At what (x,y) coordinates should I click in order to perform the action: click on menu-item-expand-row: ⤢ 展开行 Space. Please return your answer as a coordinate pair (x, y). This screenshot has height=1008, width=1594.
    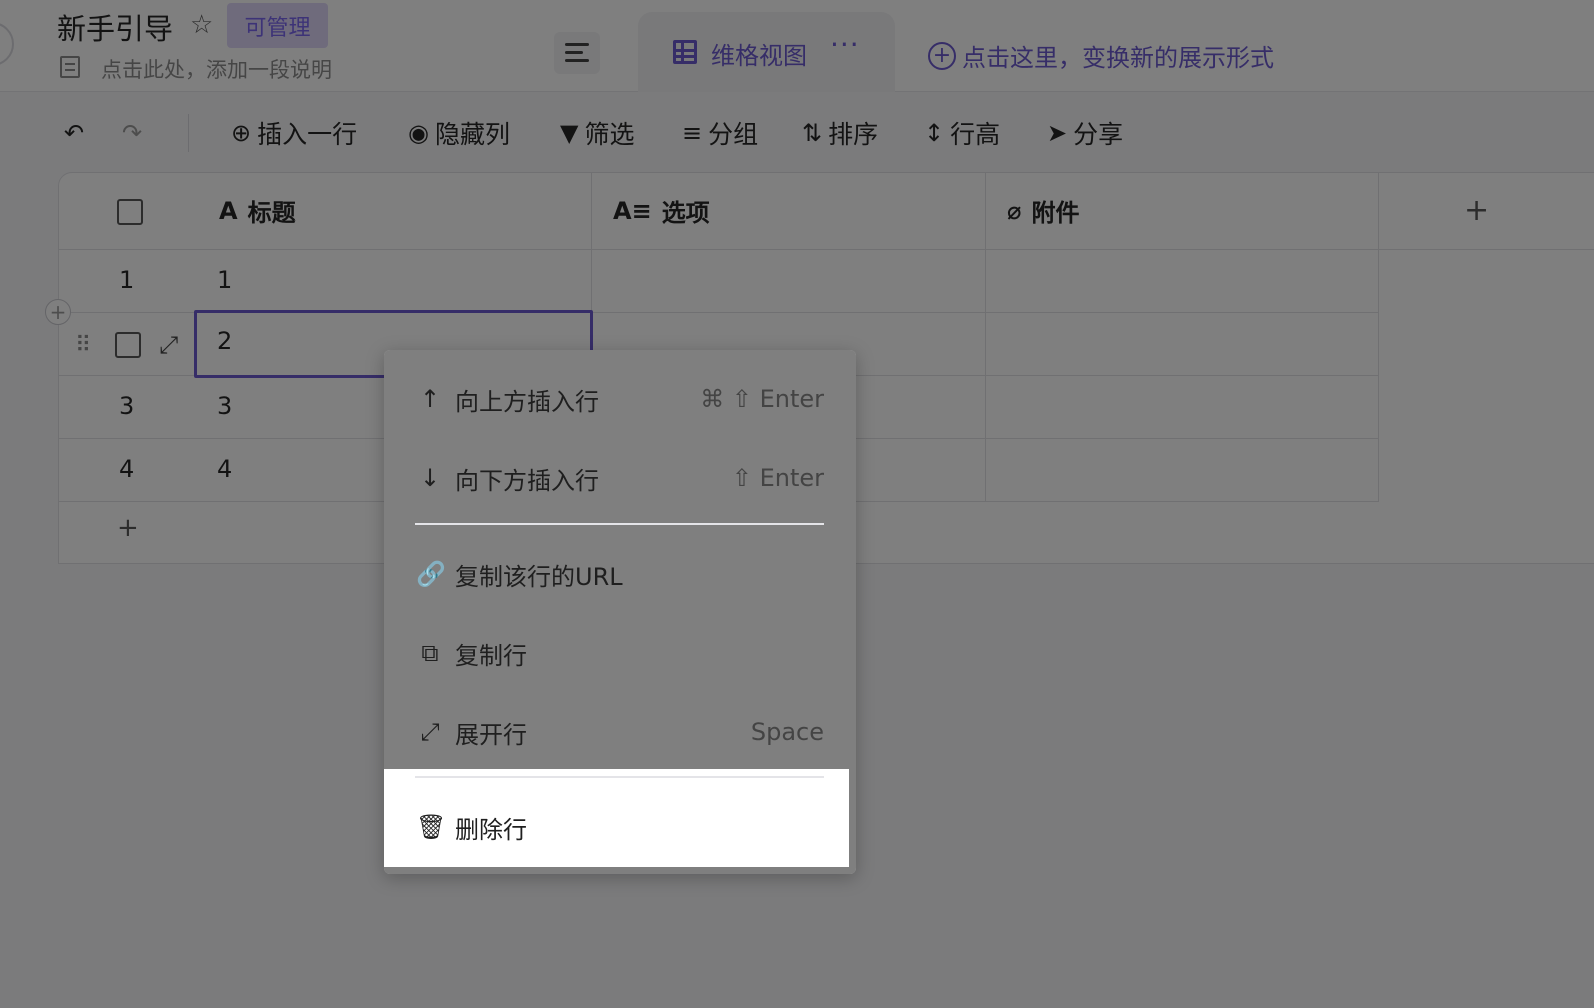
    Looking at the image, I should click on (620, 732).